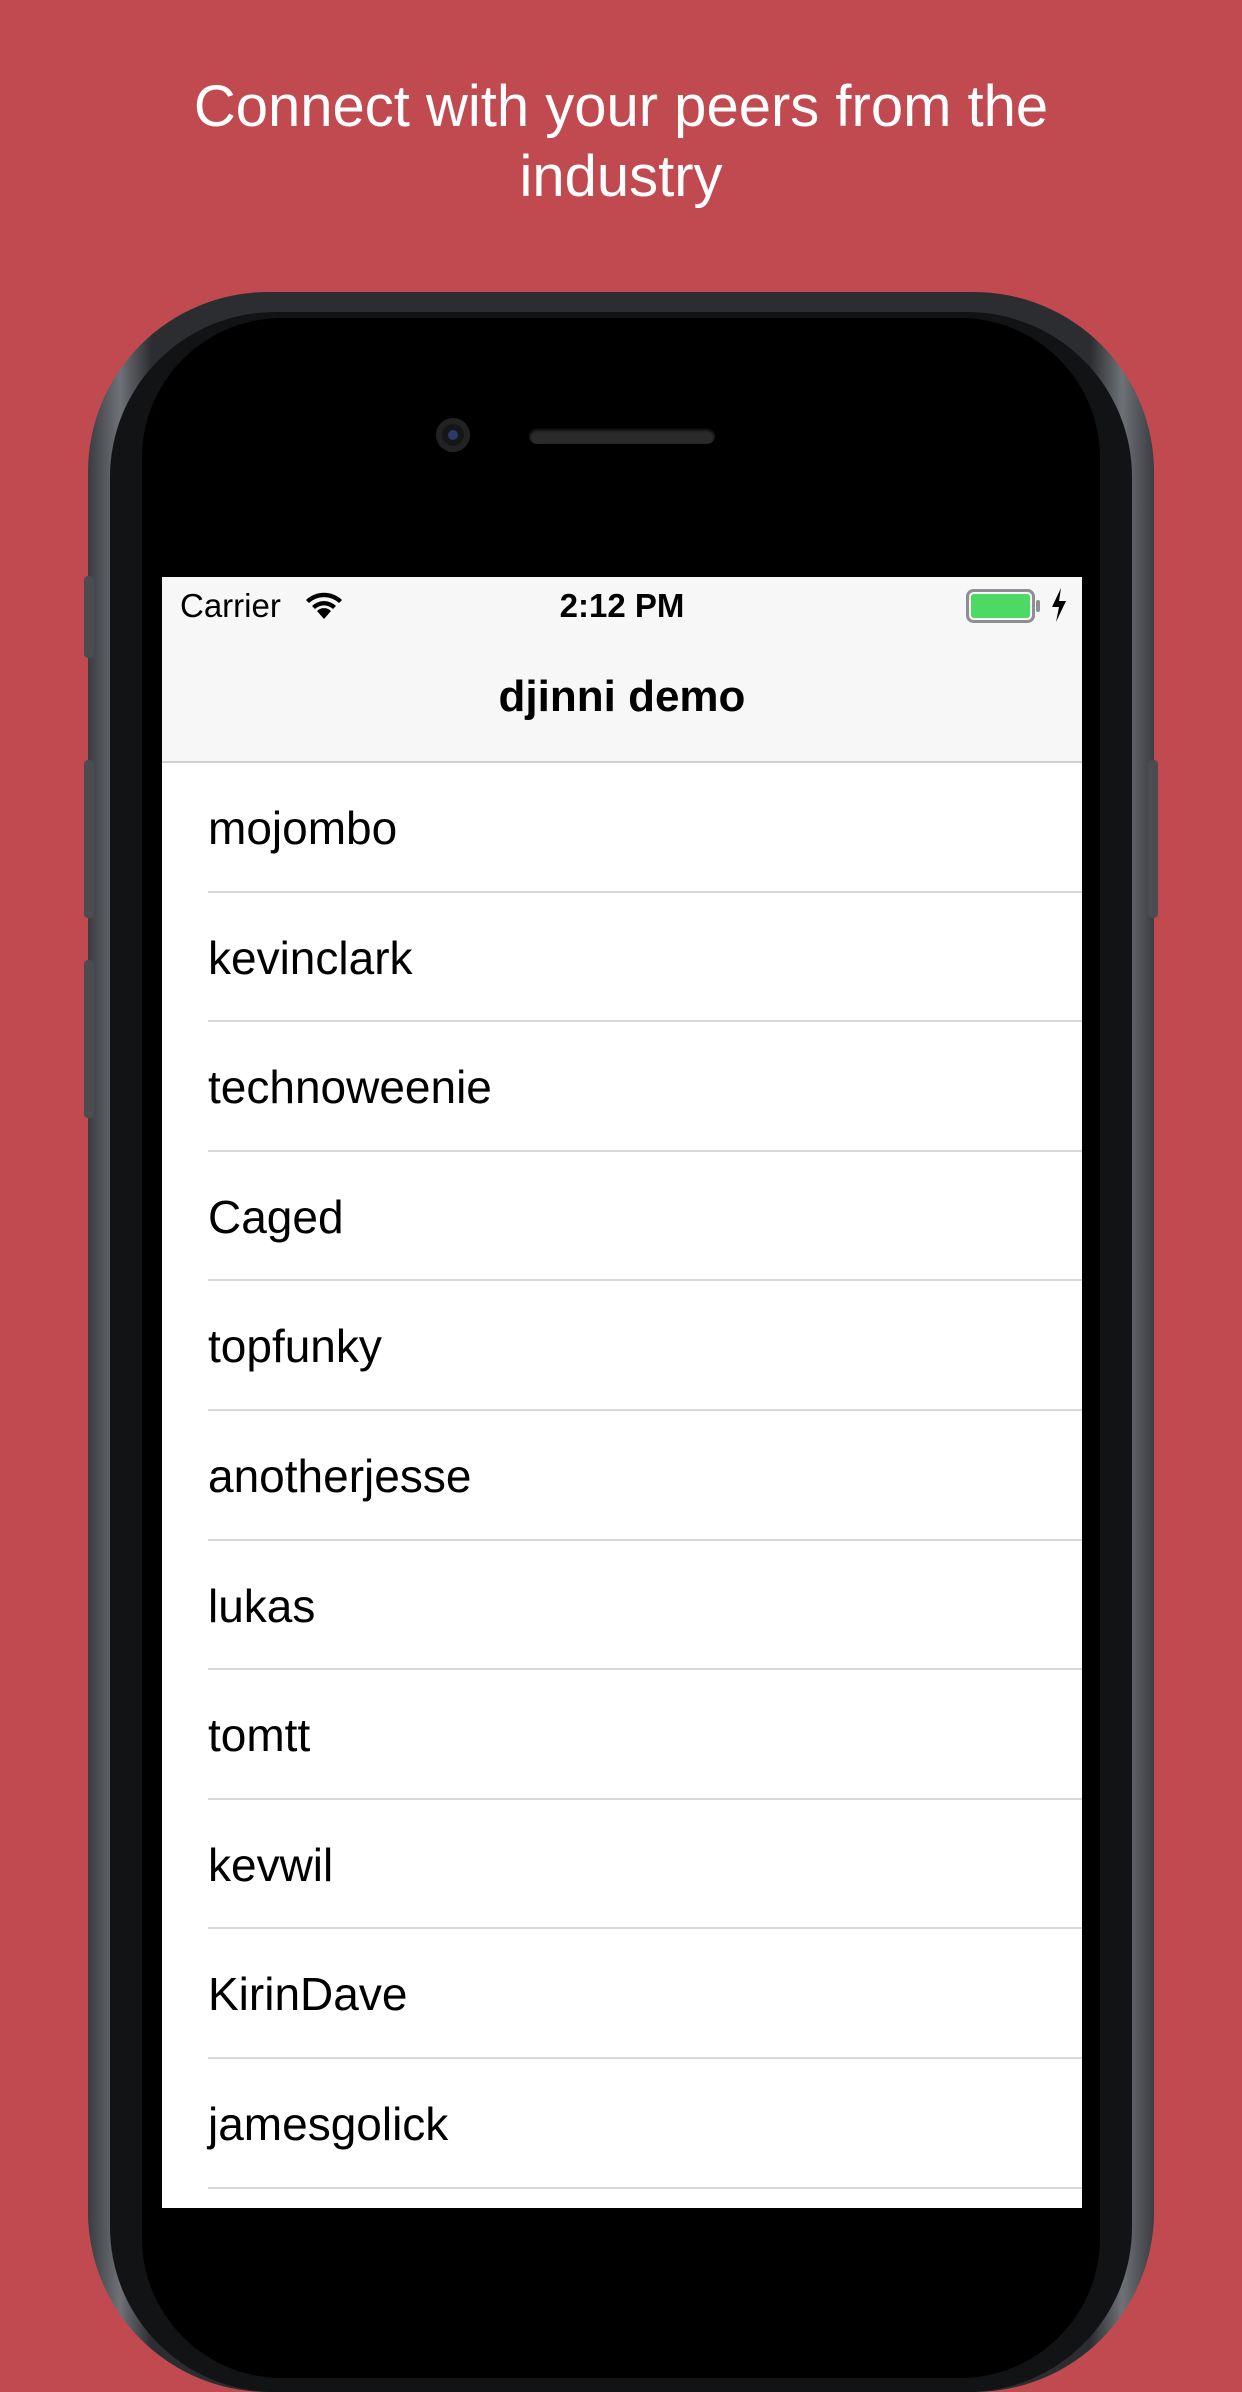 Image resolution: width=1242 pixels, height=2392 pixels. Describe the element at coordinates (1059, 605) in the screenshot. I see `charging-icon` at that location.